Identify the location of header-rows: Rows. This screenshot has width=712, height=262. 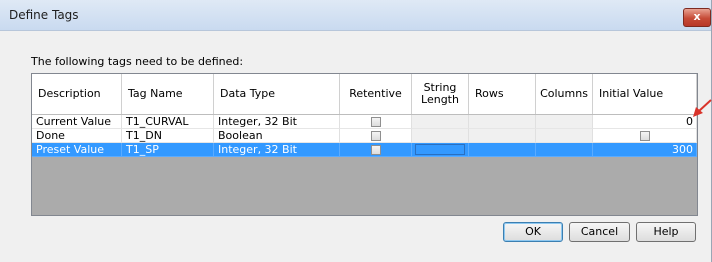
(502, 94).